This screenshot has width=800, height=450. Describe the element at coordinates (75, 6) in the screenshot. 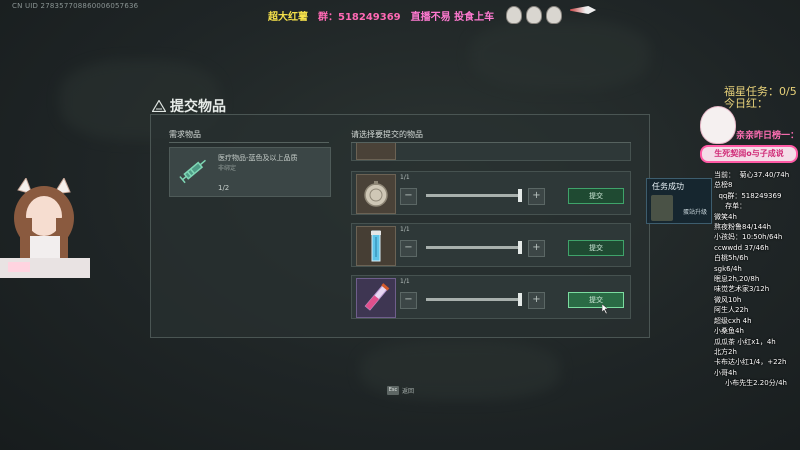

I see `player-uid: CN UID 278357708860006057636` at that location.